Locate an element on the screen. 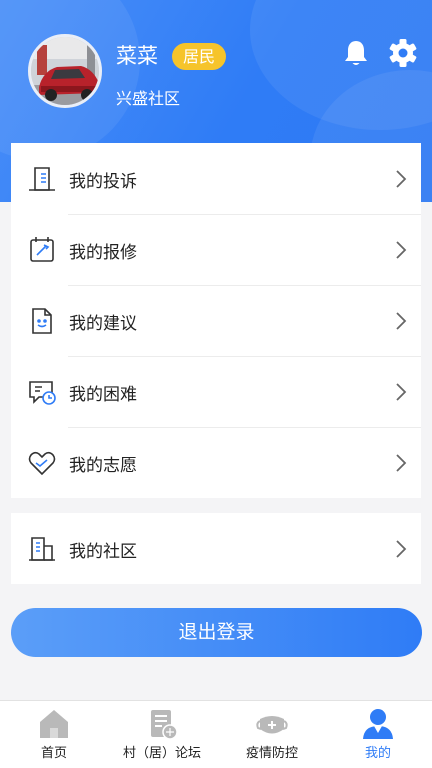  menu-item-difficulties: 我的困难 is located at coordinates (216, 391).